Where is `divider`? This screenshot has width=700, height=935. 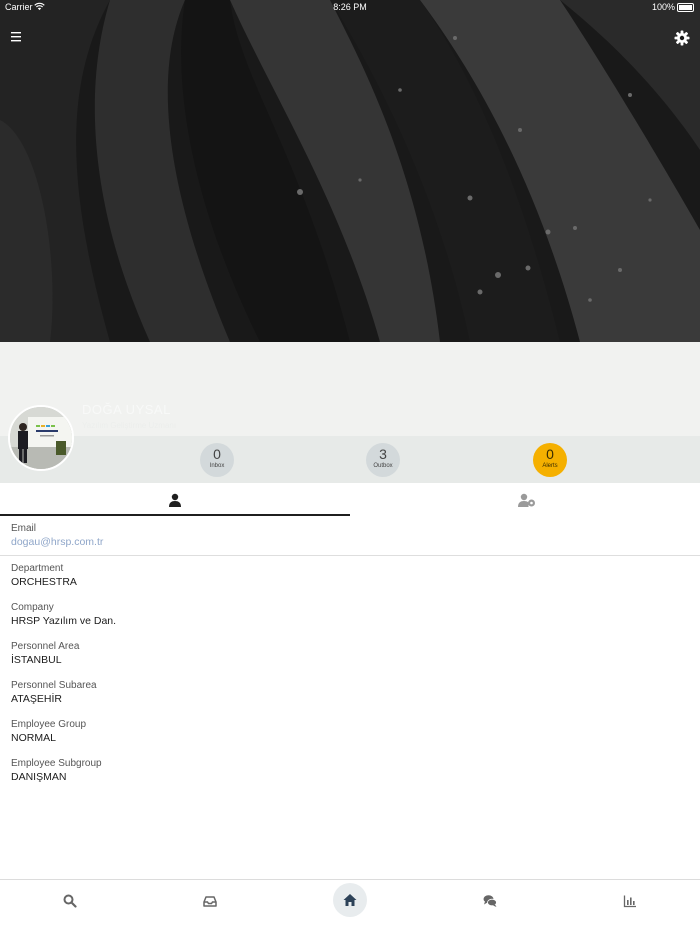
divider is located at coordinates (350, 555).